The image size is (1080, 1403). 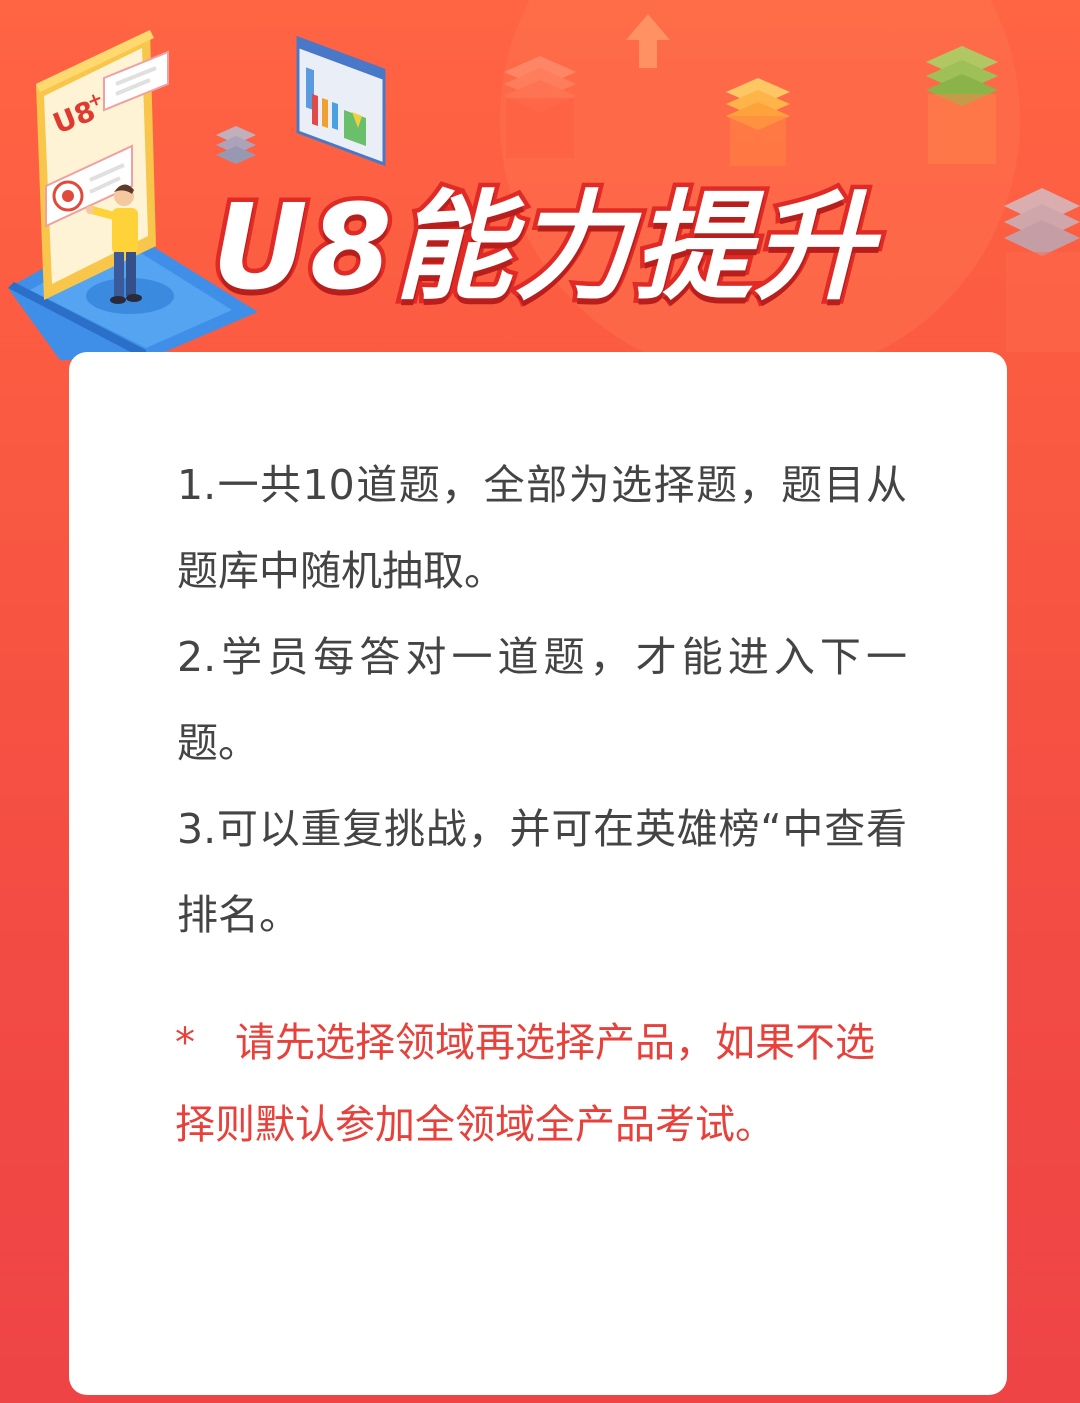 I want to click on page-title: U8能力提升, so click(x=560, y=247).